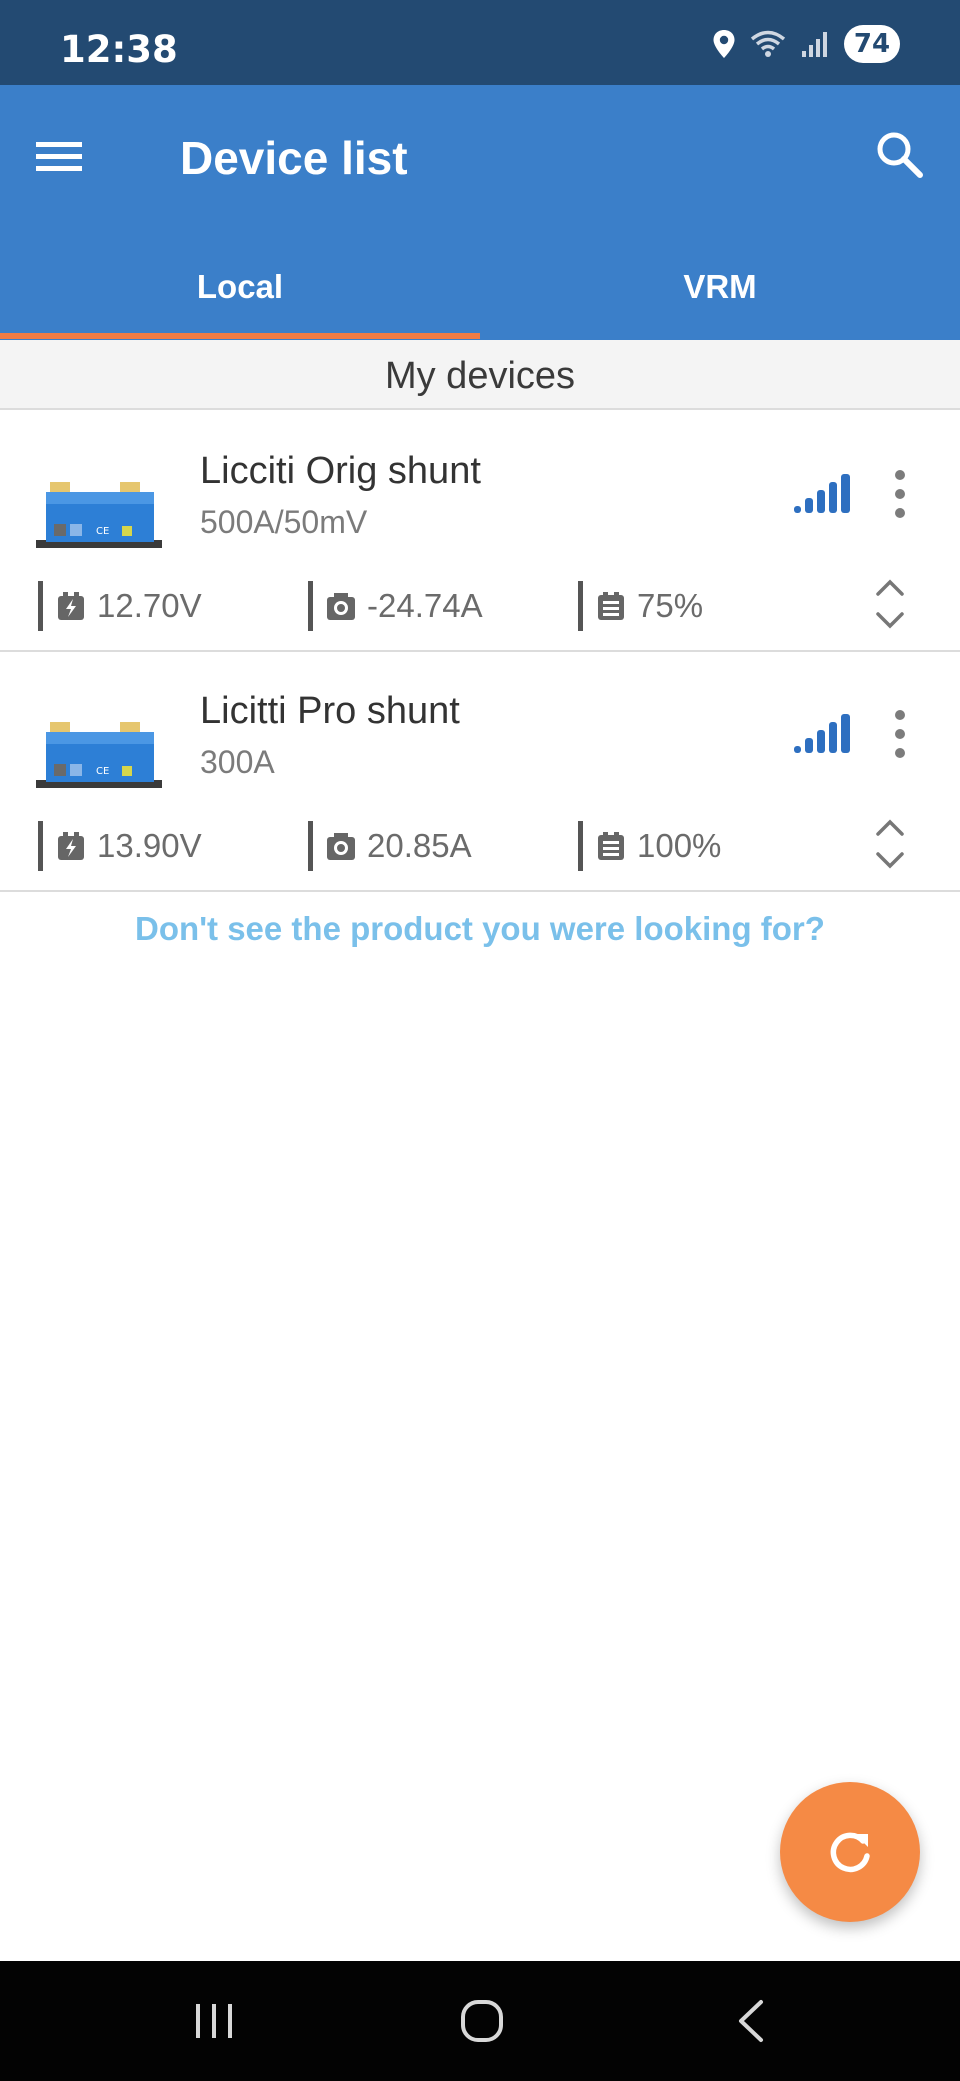 The height and width of the screenshot is (2081, 960). What do you see at coordinates (814, 44) in the screenshot?
I see `cell-signal-icon` at bounding box center [814, 44].